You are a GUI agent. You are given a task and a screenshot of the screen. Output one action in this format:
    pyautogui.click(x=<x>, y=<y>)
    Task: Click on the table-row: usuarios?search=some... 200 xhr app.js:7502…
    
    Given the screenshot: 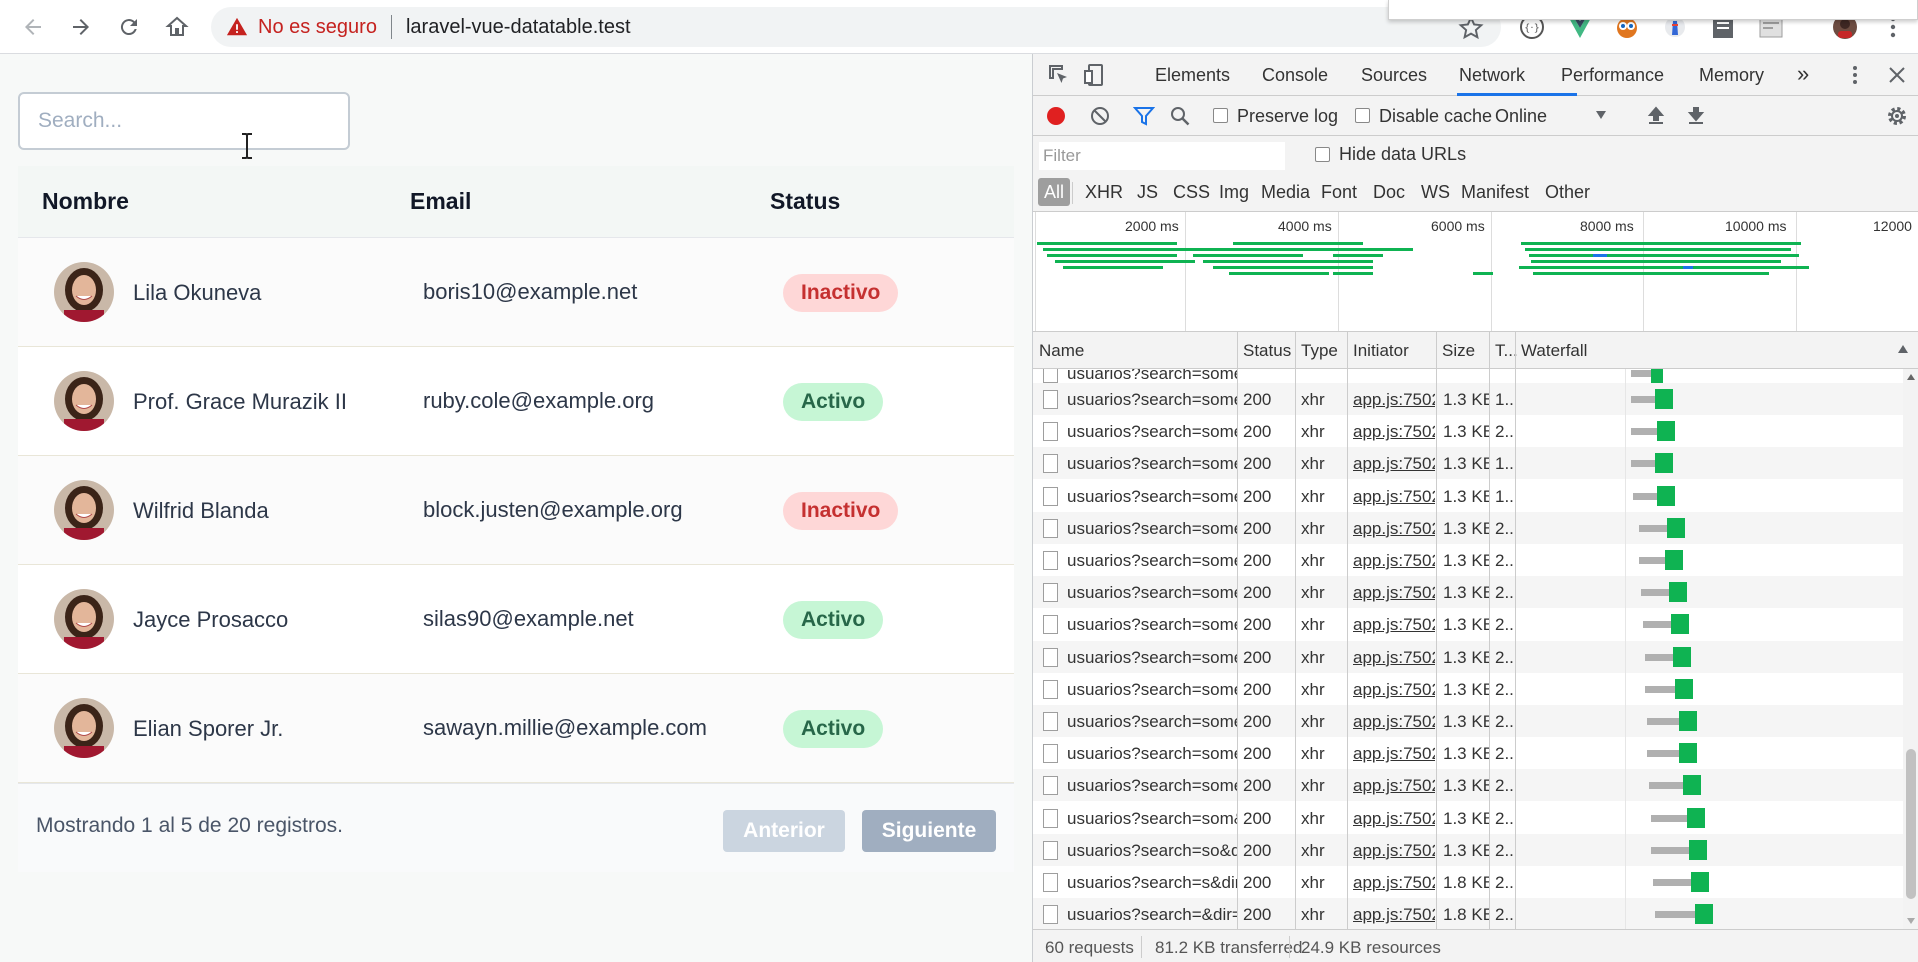 What is the action you would take?
    pyautogui.click(x=1468, y=785)
    